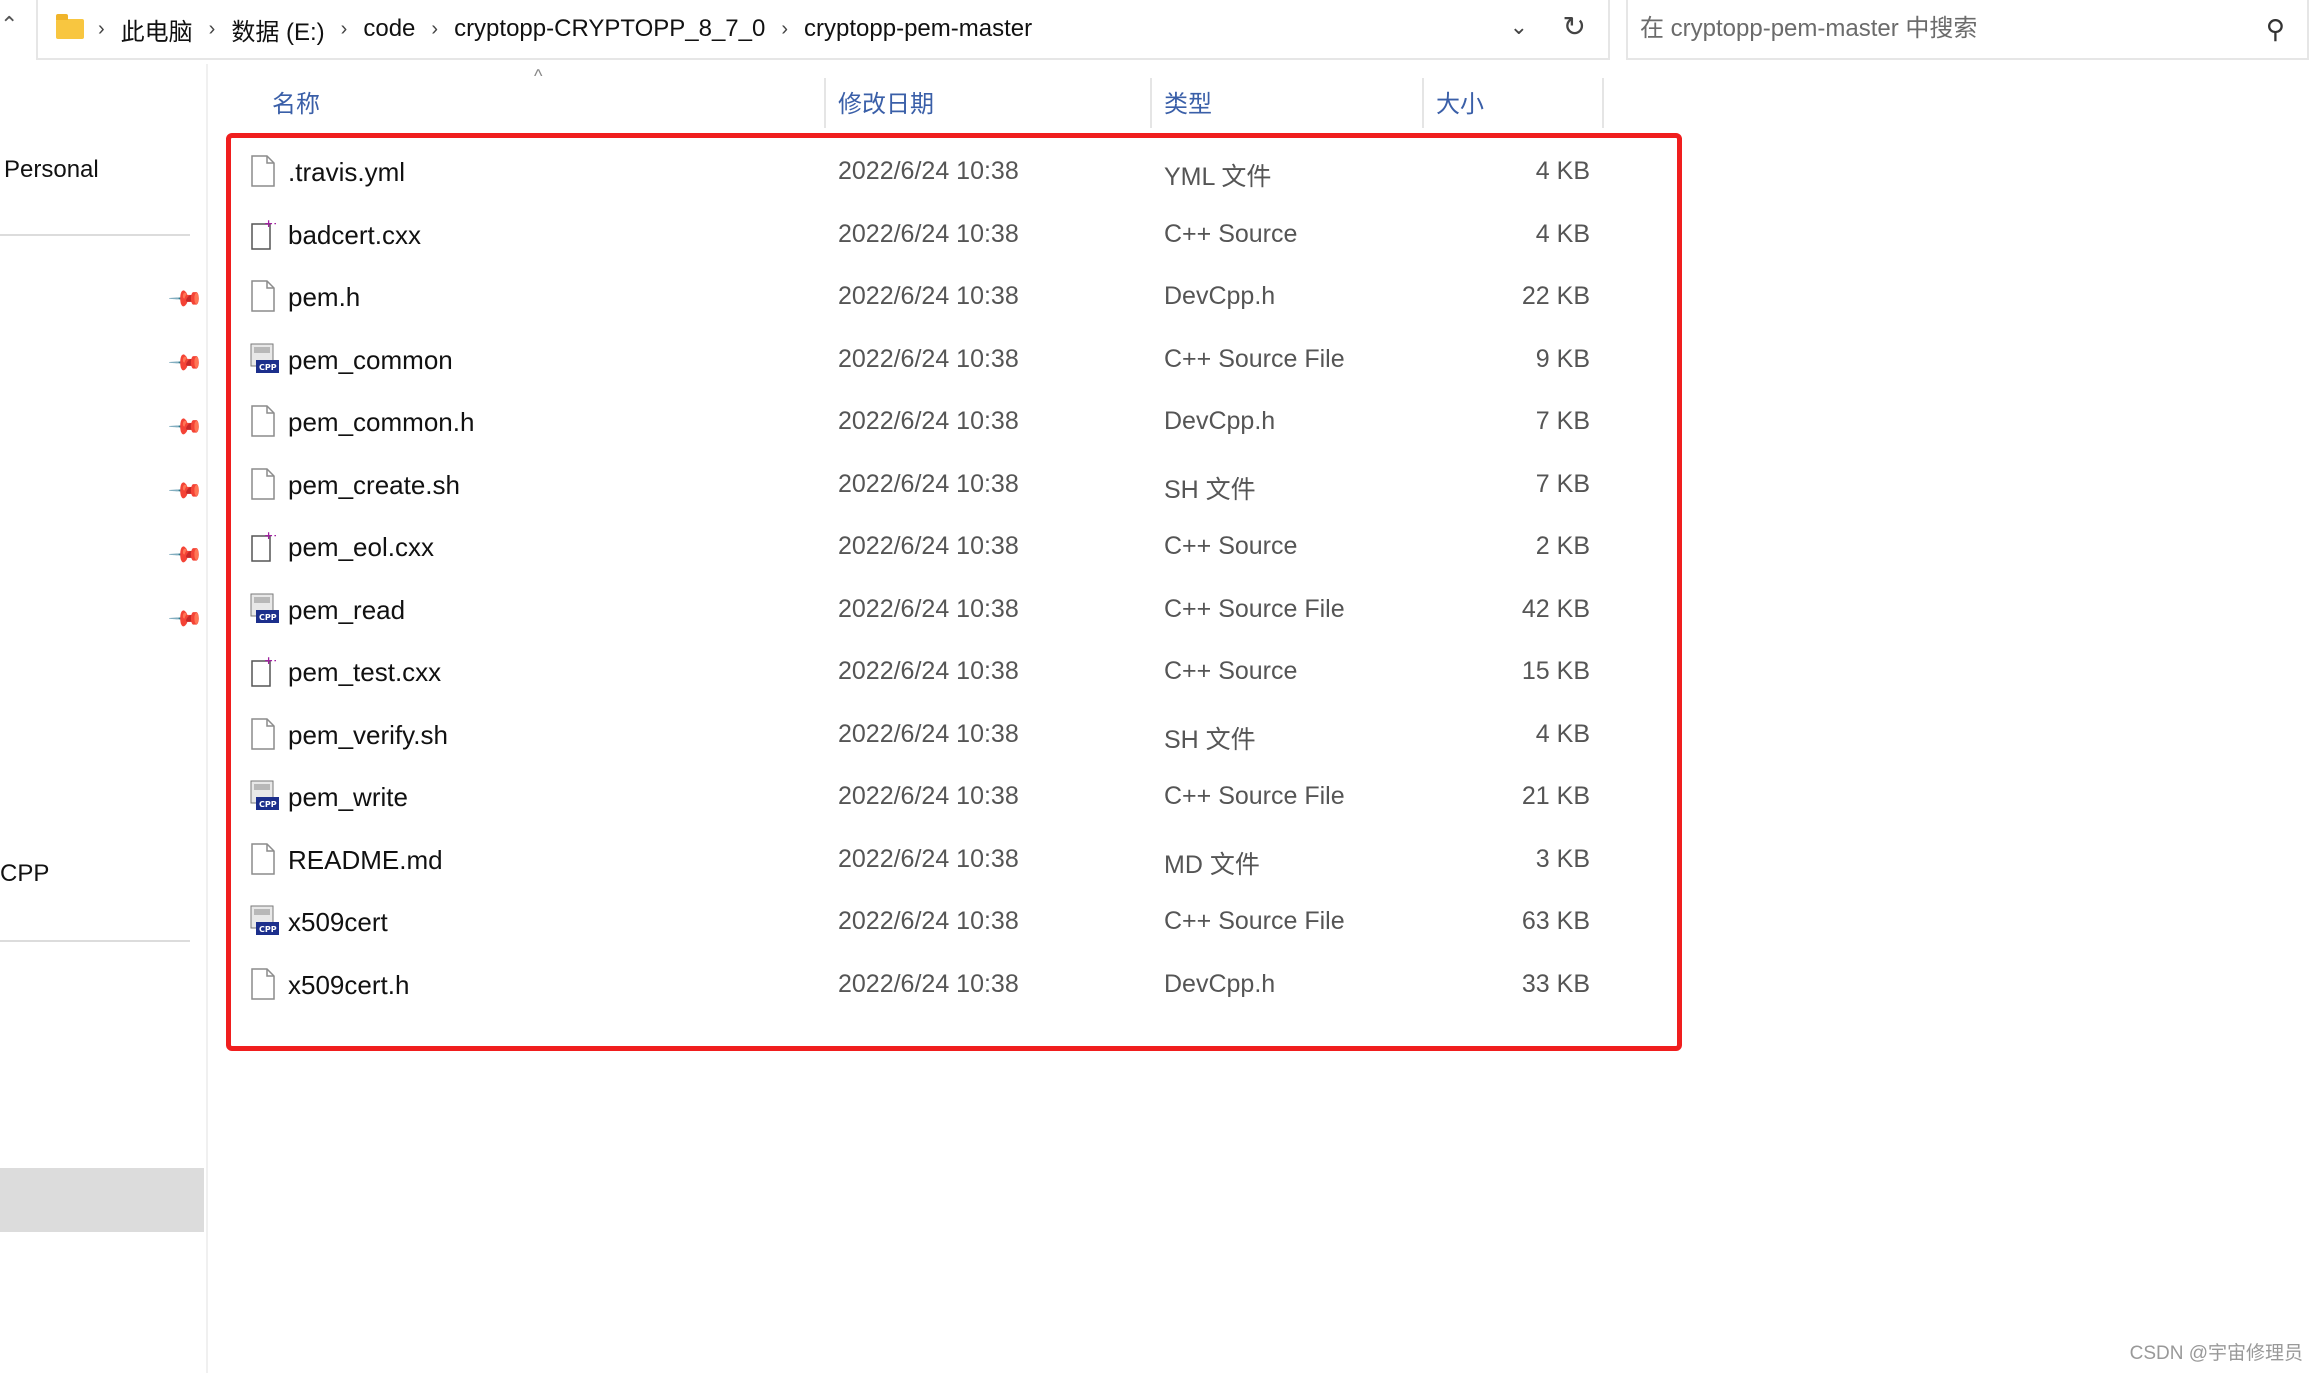 The image size is (2311, 1373). Describe the element at coordinates (1940, 29) in the screenshot. I see `search-input` at that location.